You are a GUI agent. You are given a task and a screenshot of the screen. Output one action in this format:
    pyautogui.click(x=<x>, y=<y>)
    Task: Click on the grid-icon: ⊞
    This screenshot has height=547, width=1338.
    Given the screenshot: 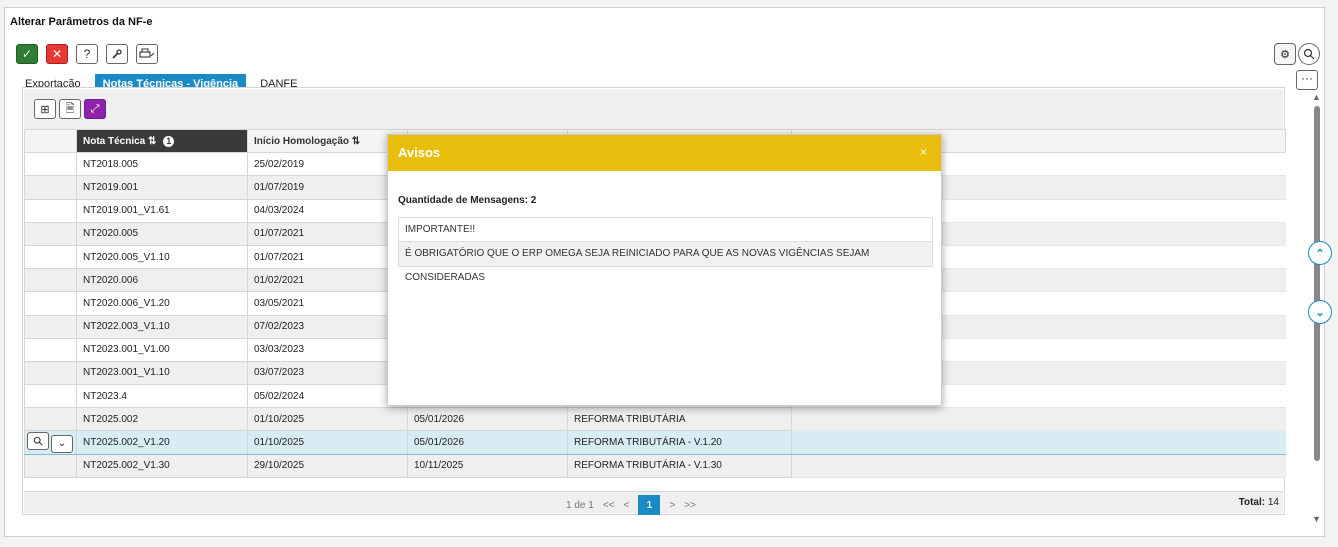 What is the action you would take?
    pyautogui.click(x=45, y=109)
    